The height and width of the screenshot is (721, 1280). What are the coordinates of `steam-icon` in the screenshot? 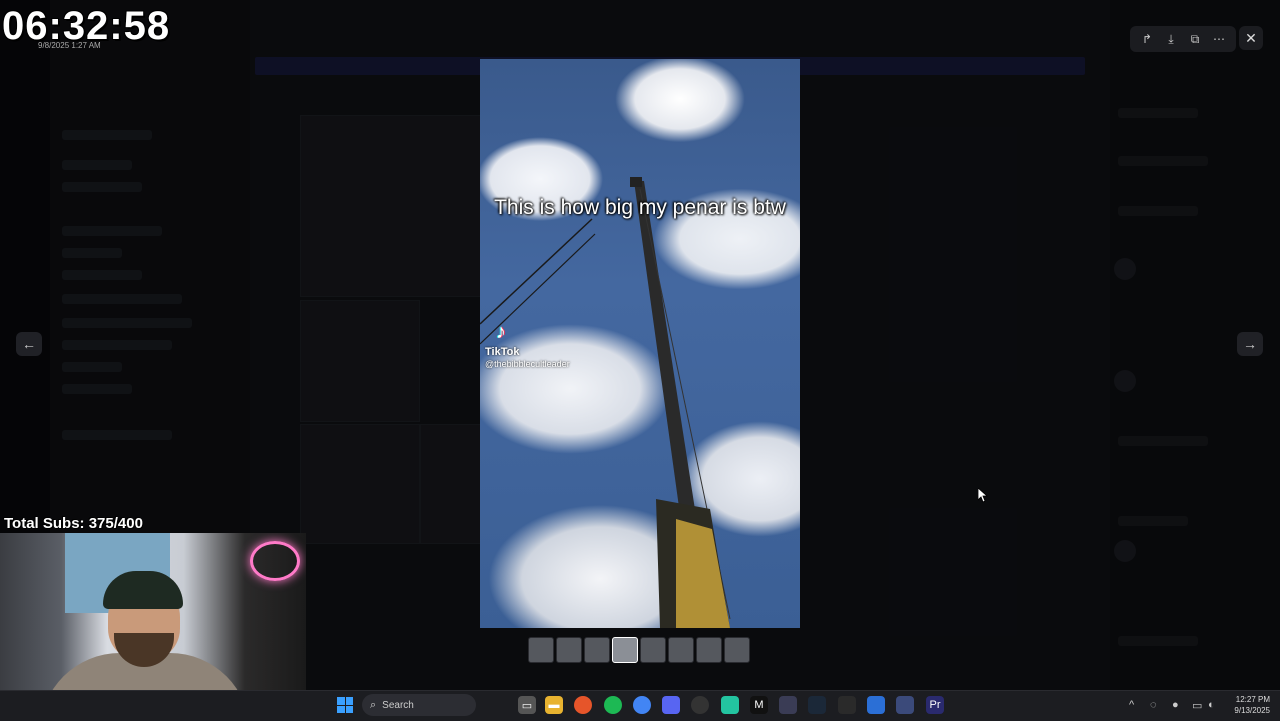 It's located at (817, 705).